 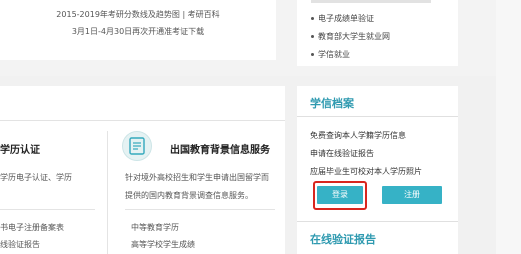 What do you see at coordinates (377, 116) in the screenshot?
I see `archive-title-rule` at bounding box center [377, 116].